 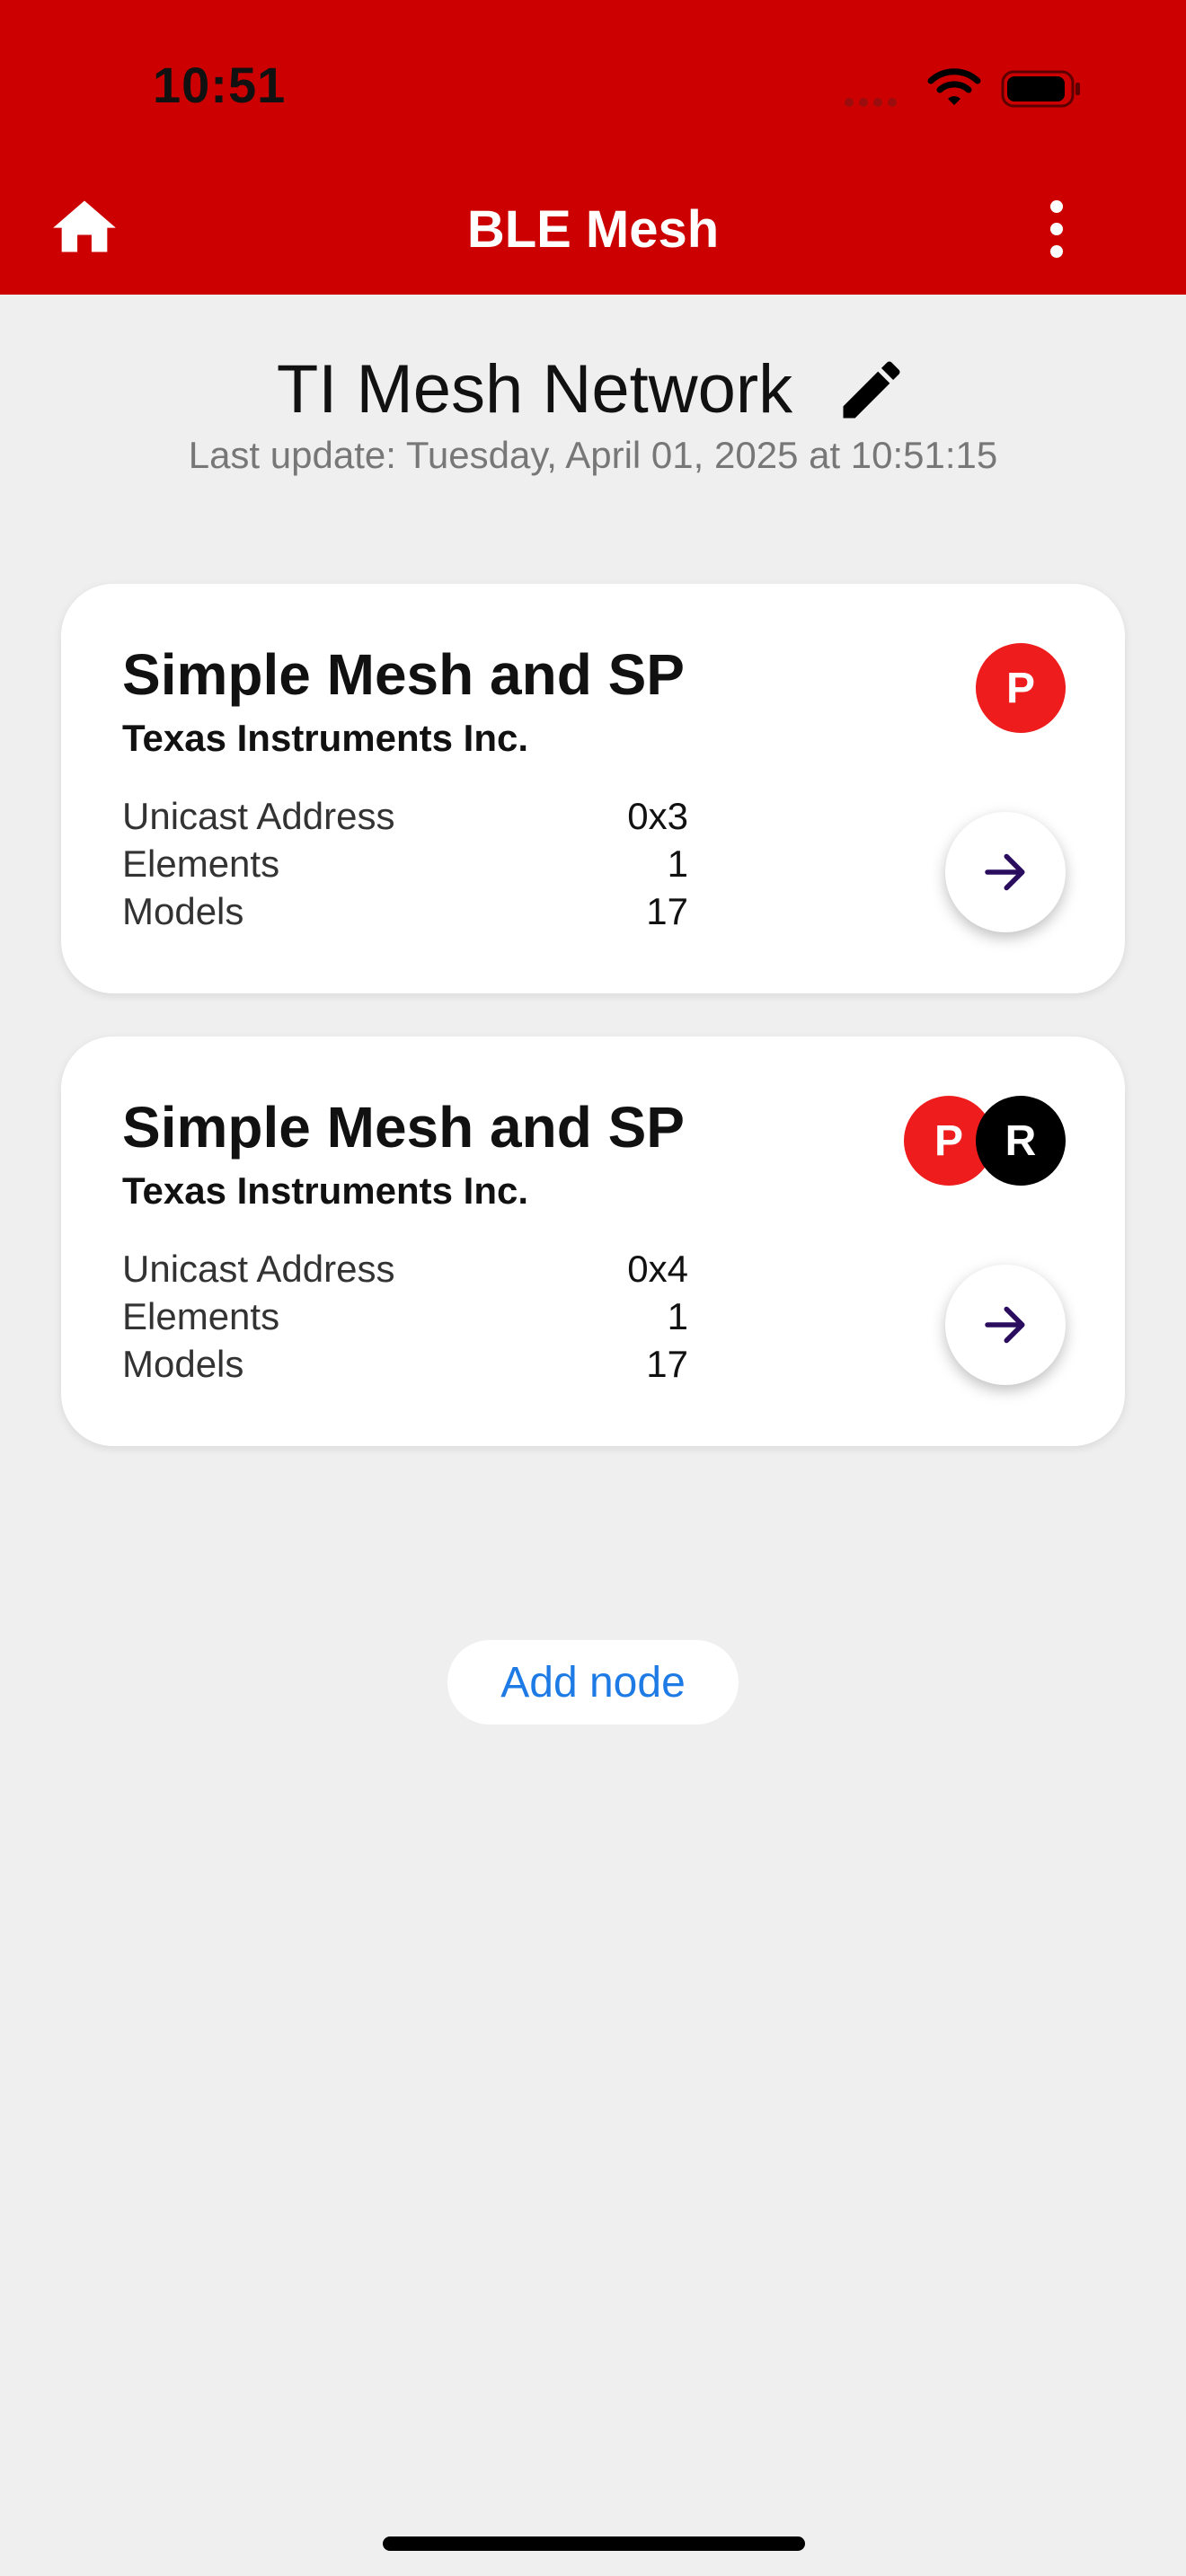 I want to click on node-properties: Unicast Address 0x4 Elements 1 Models 17, so click(x=405, y=1316).